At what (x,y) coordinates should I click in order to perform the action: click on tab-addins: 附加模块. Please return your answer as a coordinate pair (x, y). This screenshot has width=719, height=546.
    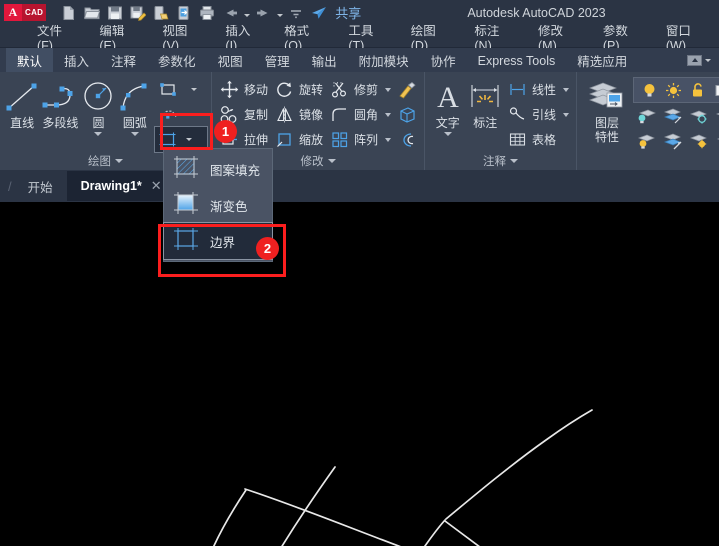
    Looking at the image, I should click on (384, 60).